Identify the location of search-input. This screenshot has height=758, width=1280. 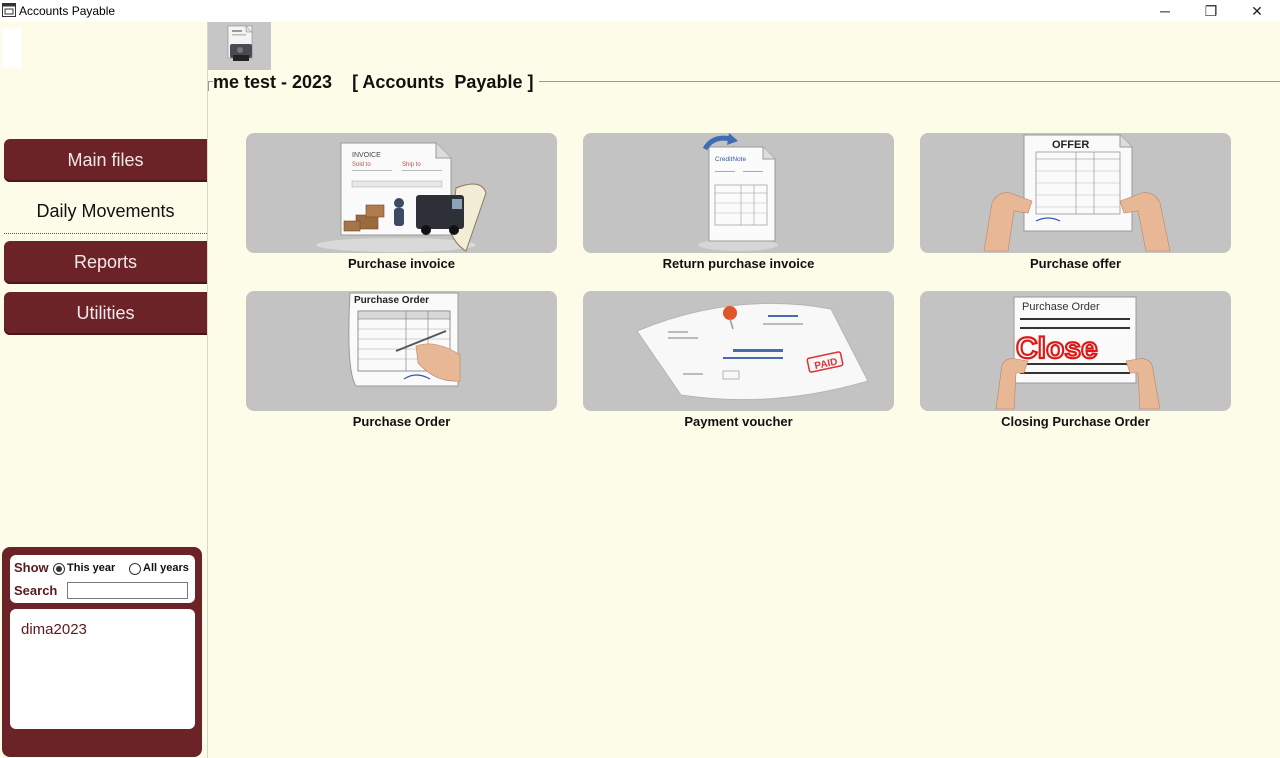
(127, 590).